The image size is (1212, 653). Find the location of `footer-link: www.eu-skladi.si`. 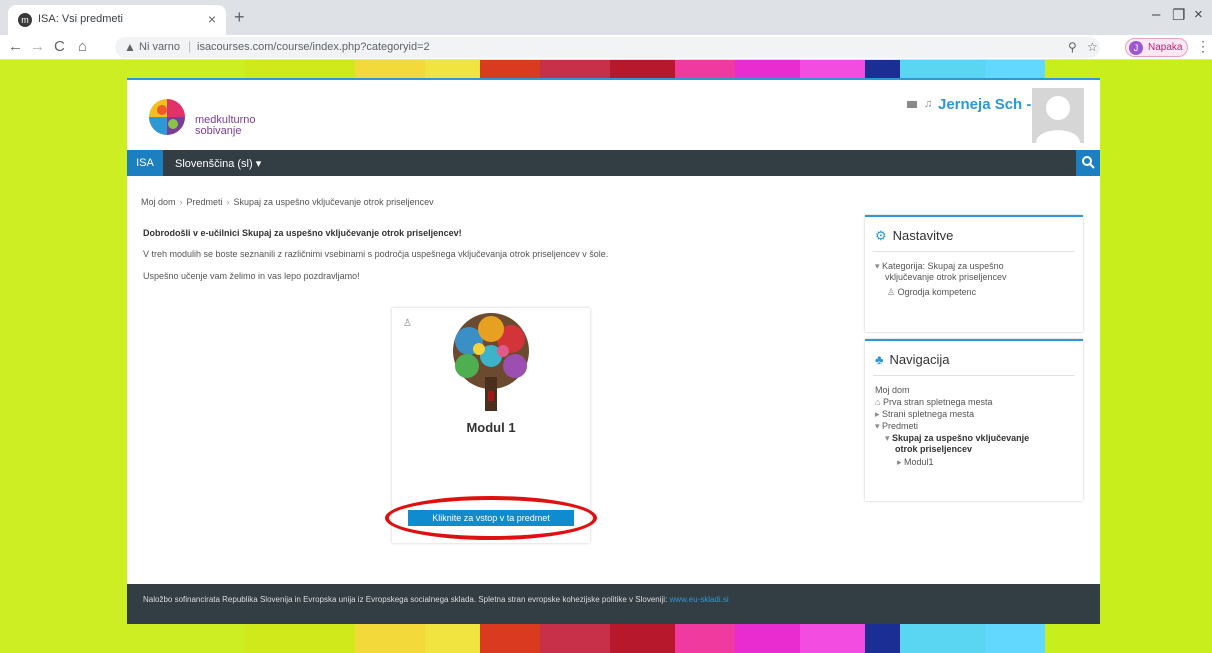

footer-link: www.eu-skladi.si is located at coordinates (699, 599).